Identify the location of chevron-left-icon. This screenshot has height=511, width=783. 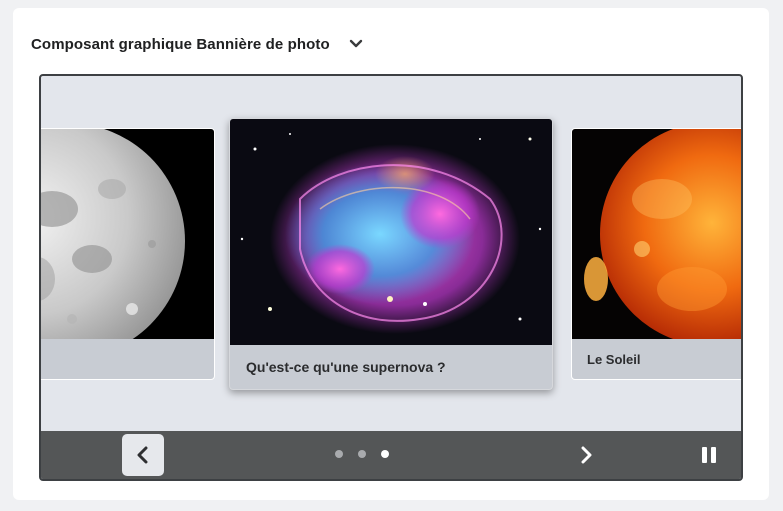
(142, 455).